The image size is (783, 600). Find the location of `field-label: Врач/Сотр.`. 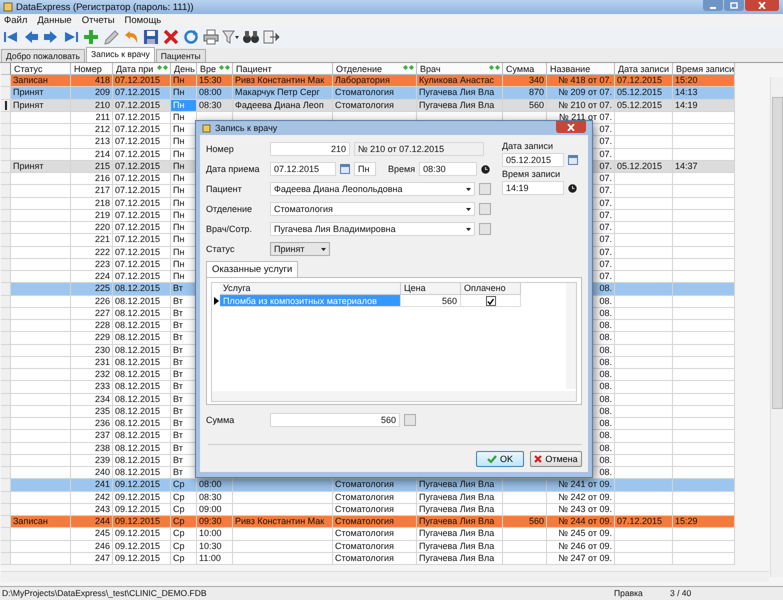

field-label: Врач/Сотр. is located at coordinates (229, 229).